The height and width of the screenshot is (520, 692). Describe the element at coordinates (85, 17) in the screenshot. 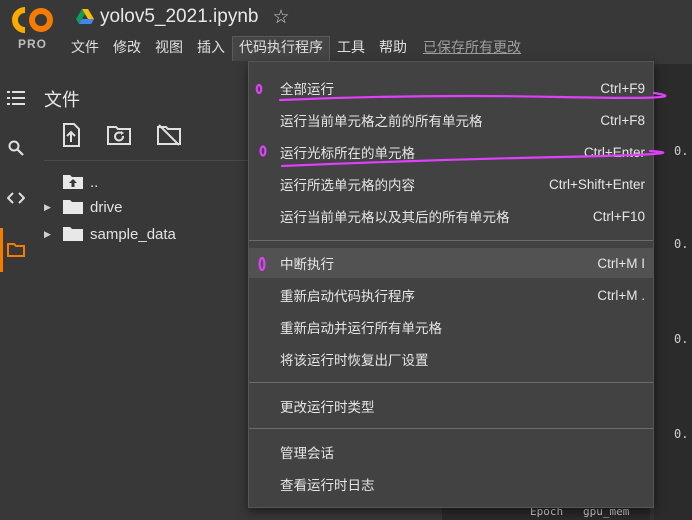

I see `drive-icon` at that location.